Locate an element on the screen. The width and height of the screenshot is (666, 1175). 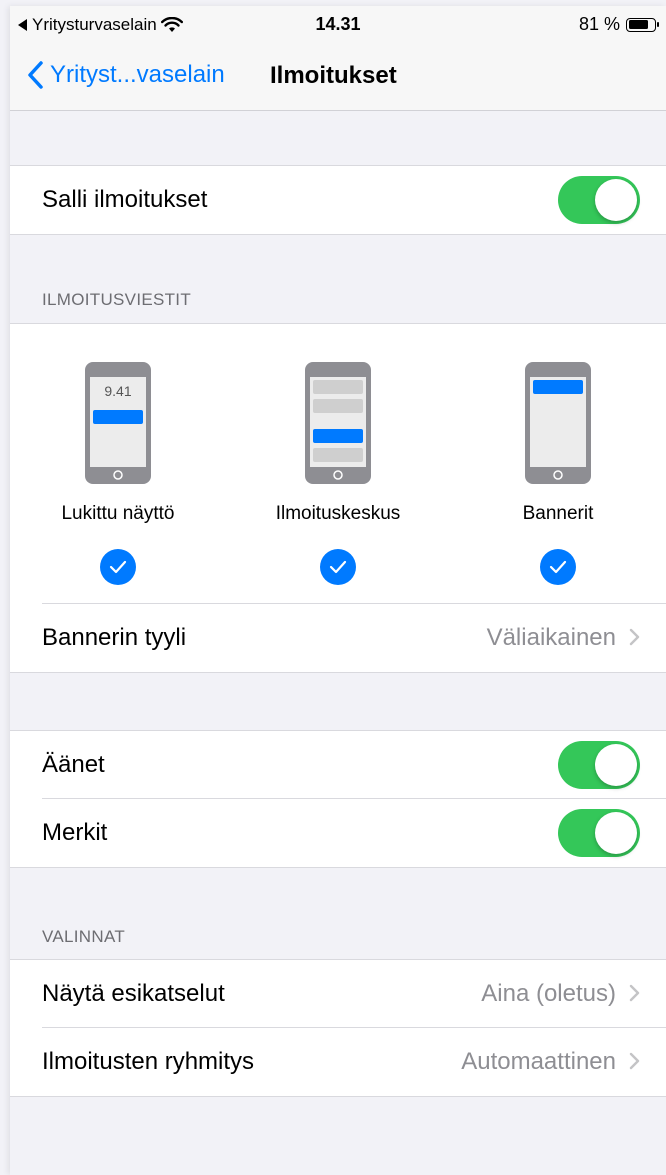
status-bar: Yritysturvaselain 14.31 81 % is located at coordinates (338, 25).